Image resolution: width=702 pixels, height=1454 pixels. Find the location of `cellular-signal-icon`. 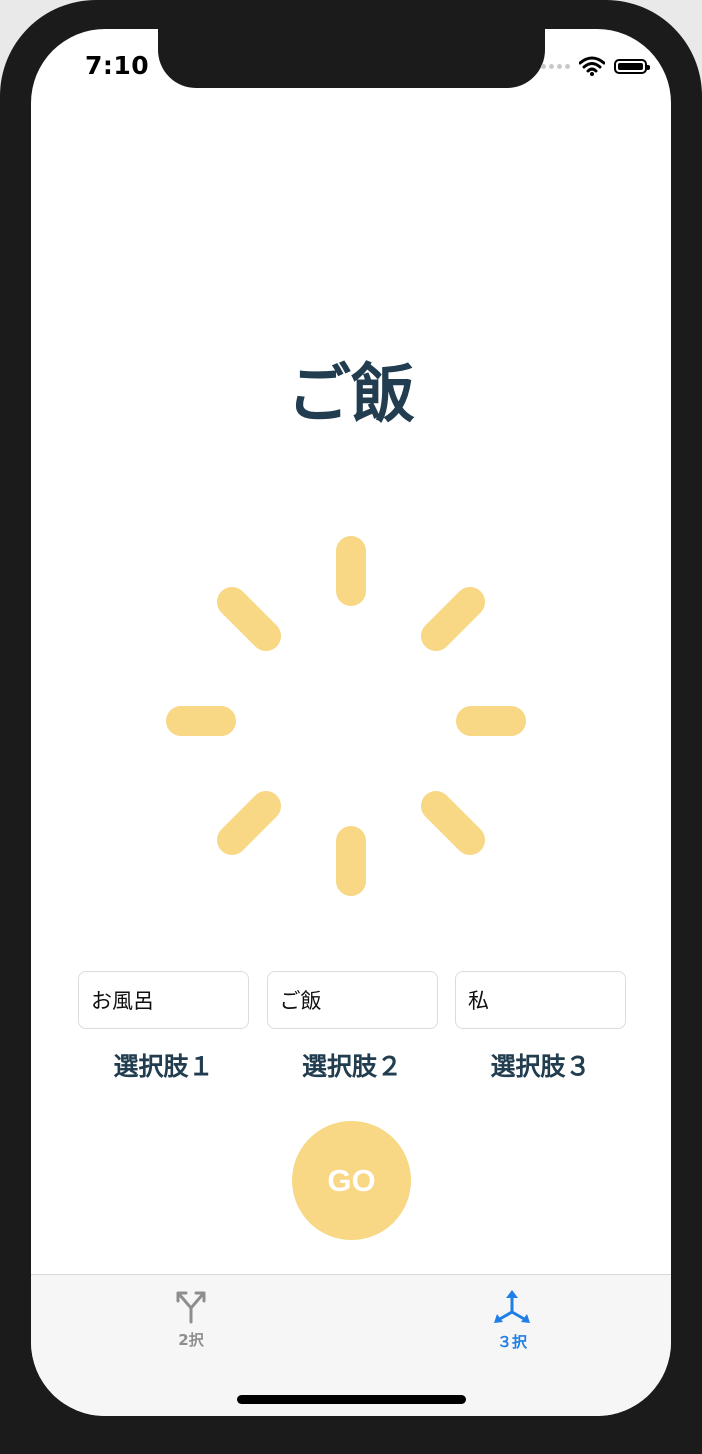

cellular-signal-icon is located at coordinates (555, 66).